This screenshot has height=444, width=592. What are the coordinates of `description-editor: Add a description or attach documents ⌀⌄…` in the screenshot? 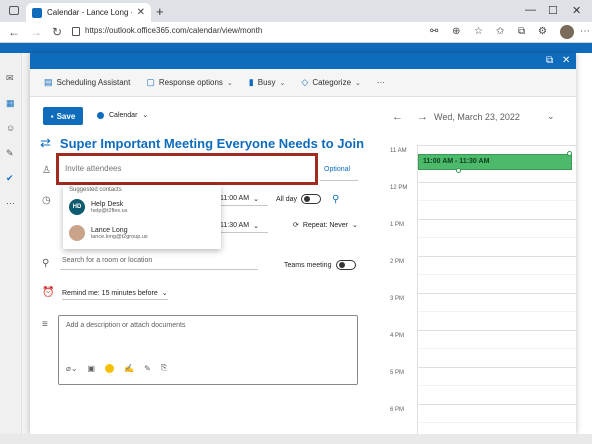 It's located at (208, 350).